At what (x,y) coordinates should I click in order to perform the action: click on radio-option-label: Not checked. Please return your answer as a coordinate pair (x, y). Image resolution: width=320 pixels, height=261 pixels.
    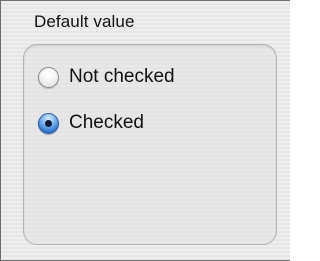
    Looking at the image, I should click on (122, 76).